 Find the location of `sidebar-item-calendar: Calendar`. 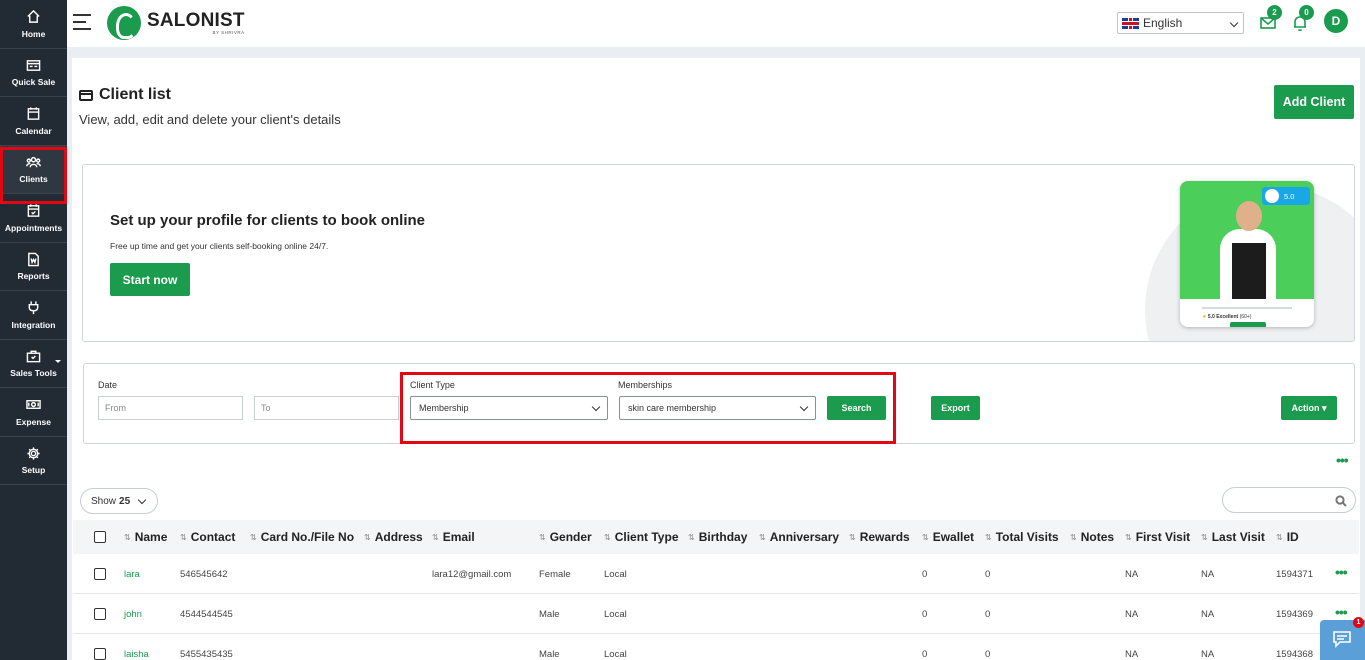

sidebar-item-calendar: Calendar is located at coordinates (33, 121).